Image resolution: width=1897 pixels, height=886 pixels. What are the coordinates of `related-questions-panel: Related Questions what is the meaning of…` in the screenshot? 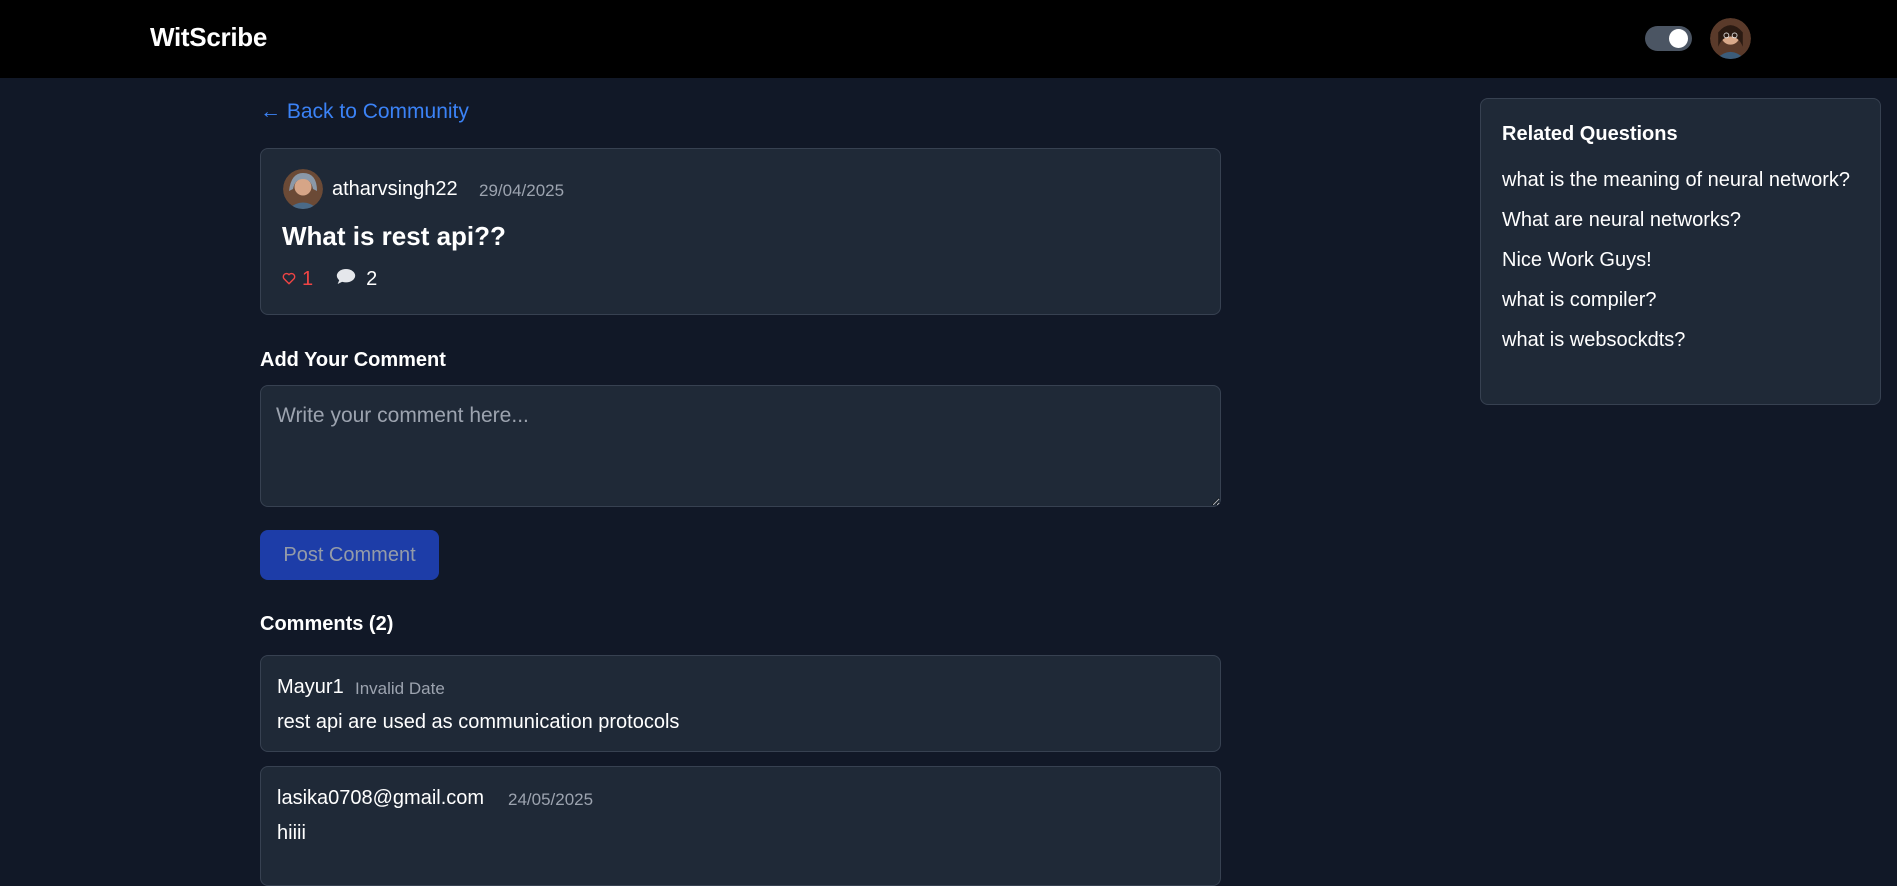 It's located at (1680, 251).